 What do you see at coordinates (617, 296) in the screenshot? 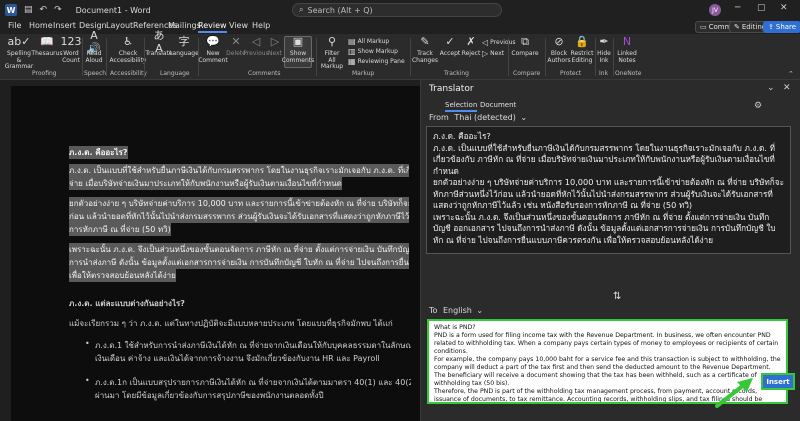
I see `swap-languages-icon: ⇅` at bounding box center [617, 296].